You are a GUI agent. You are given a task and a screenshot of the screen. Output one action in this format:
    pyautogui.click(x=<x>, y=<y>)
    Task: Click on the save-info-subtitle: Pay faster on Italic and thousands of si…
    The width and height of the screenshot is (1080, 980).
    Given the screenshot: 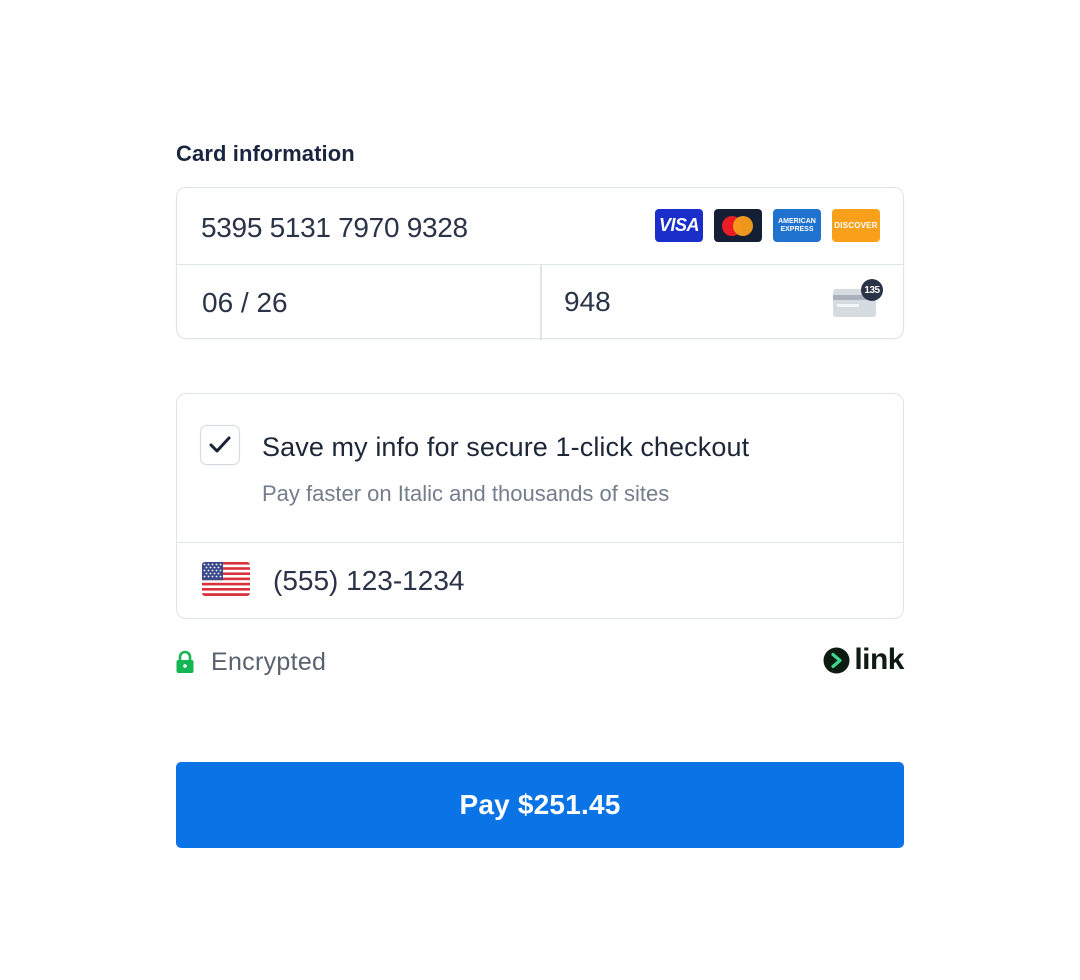 What is the action you would take?
    pyautogui.click(x=466, y=493)
    